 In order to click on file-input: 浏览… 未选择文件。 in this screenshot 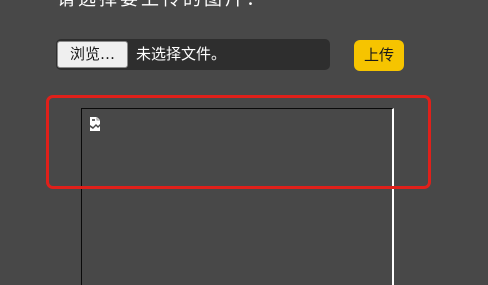, I will do `click(193, 54)`.